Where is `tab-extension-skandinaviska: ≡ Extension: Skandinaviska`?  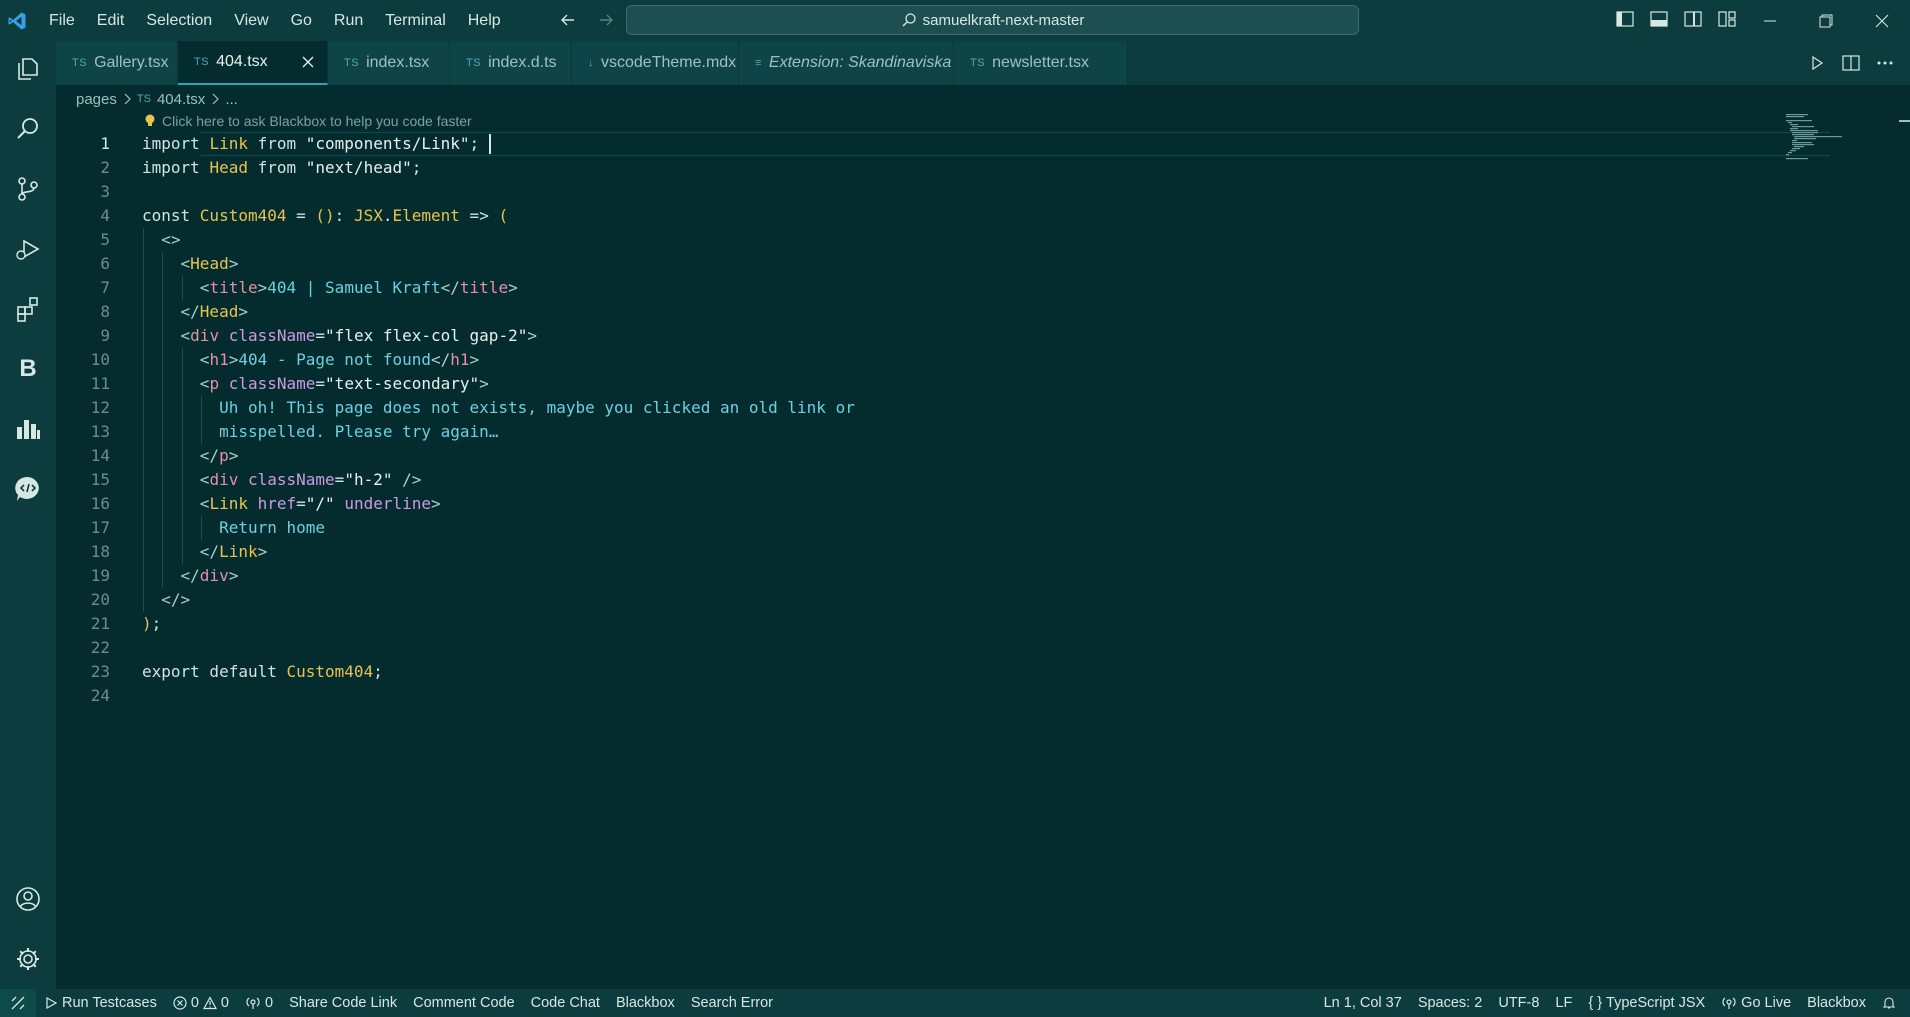 tab-extension-skandinaviska: ≡ Extension: Skandinaviska is located at coordinates (846, 63).